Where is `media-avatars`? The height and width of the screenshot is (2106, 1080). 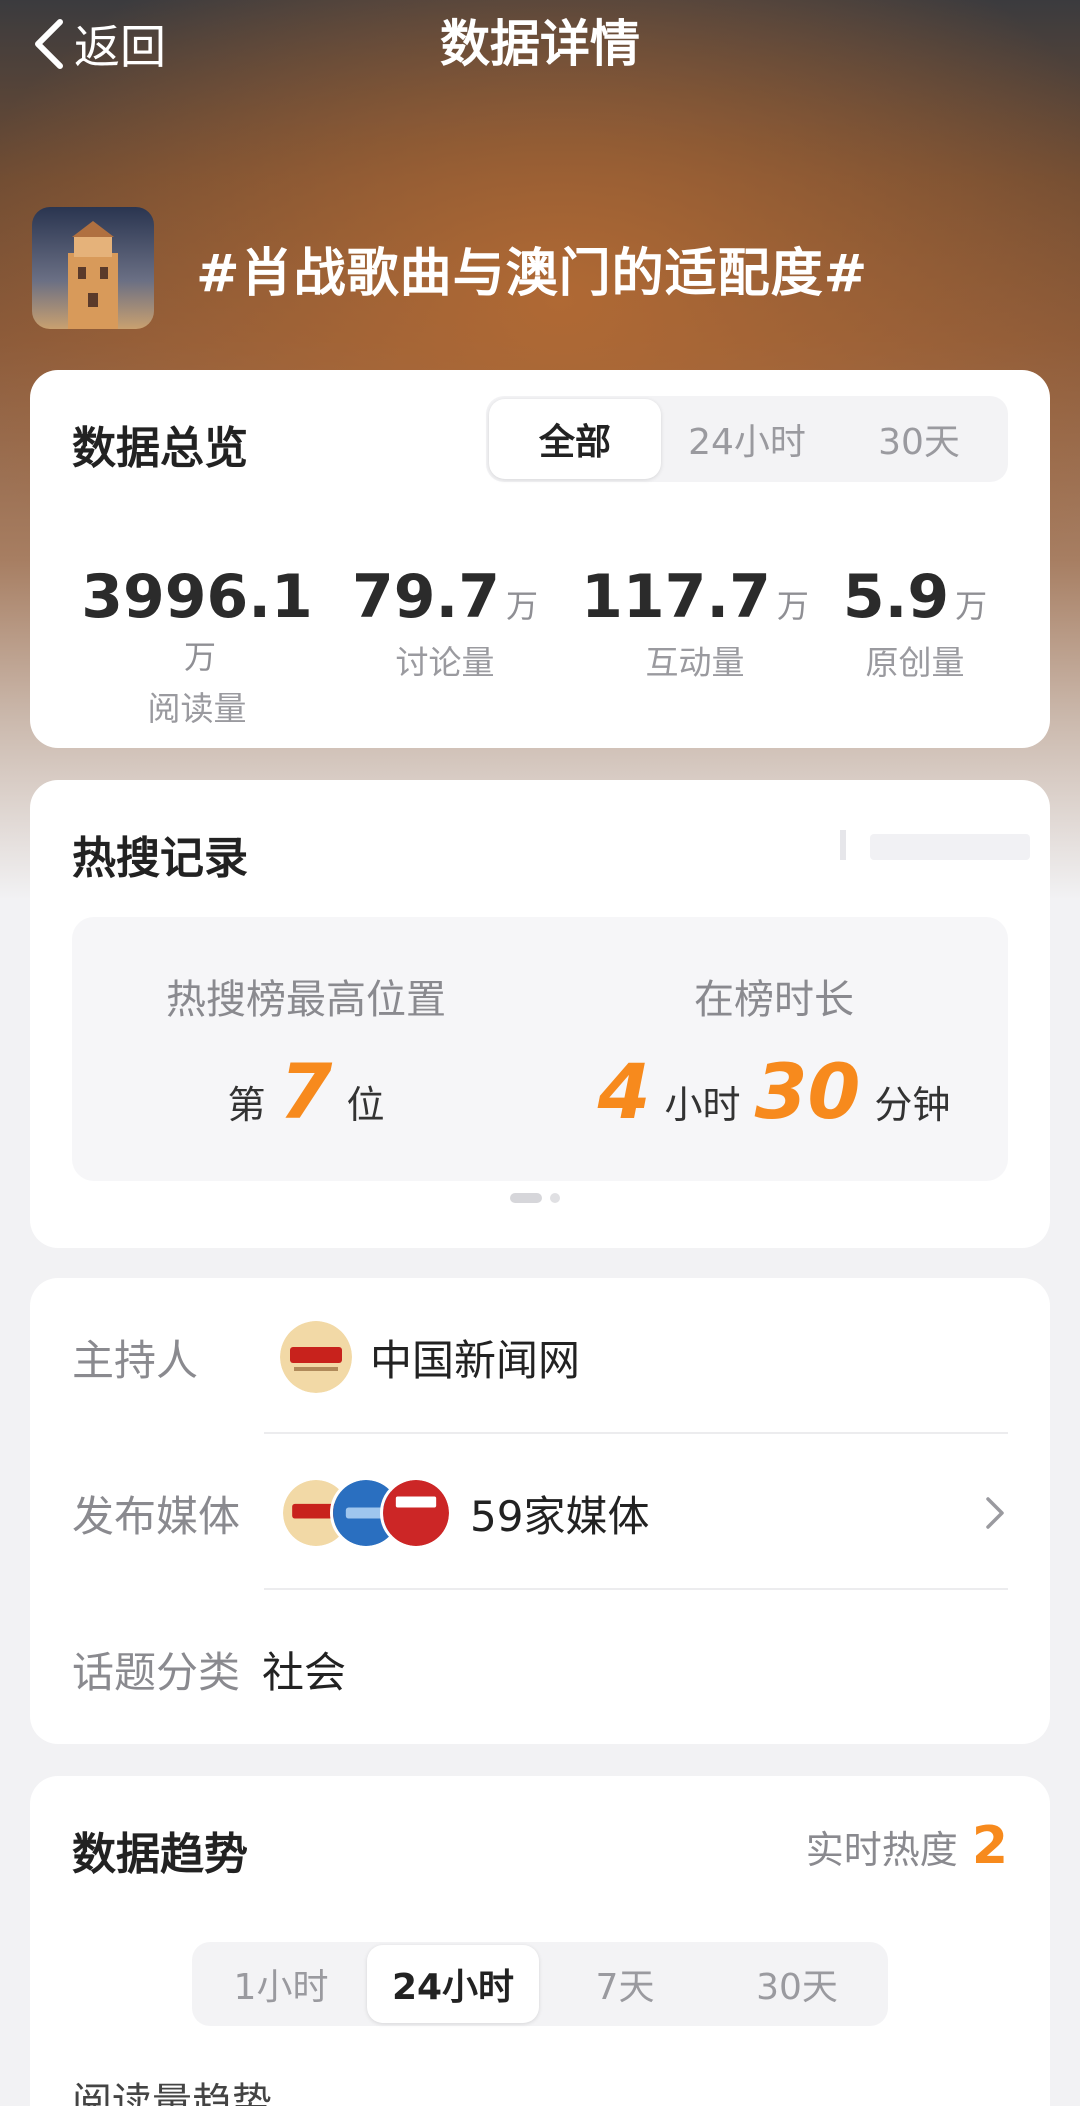
media-avatars is located at coordinates (366, 1513).